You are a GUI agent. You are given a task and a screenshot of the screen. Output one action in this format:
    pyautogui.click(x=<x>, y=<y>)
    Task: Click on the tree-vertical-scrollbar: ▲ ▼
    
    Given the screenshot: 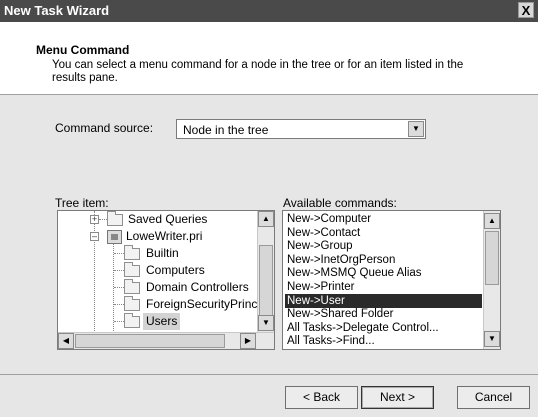 What is the action you would take?
    pyautogui.click(x=265, y=271)
    